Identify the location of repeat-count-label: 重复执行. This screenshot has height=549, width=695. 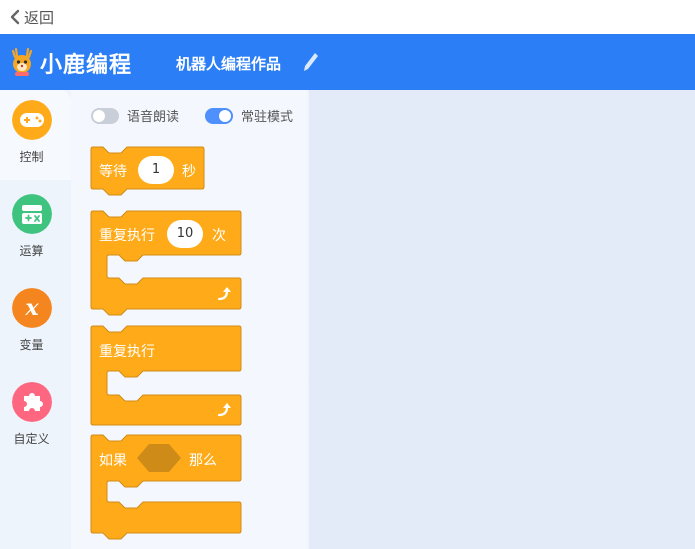
(127, 236).